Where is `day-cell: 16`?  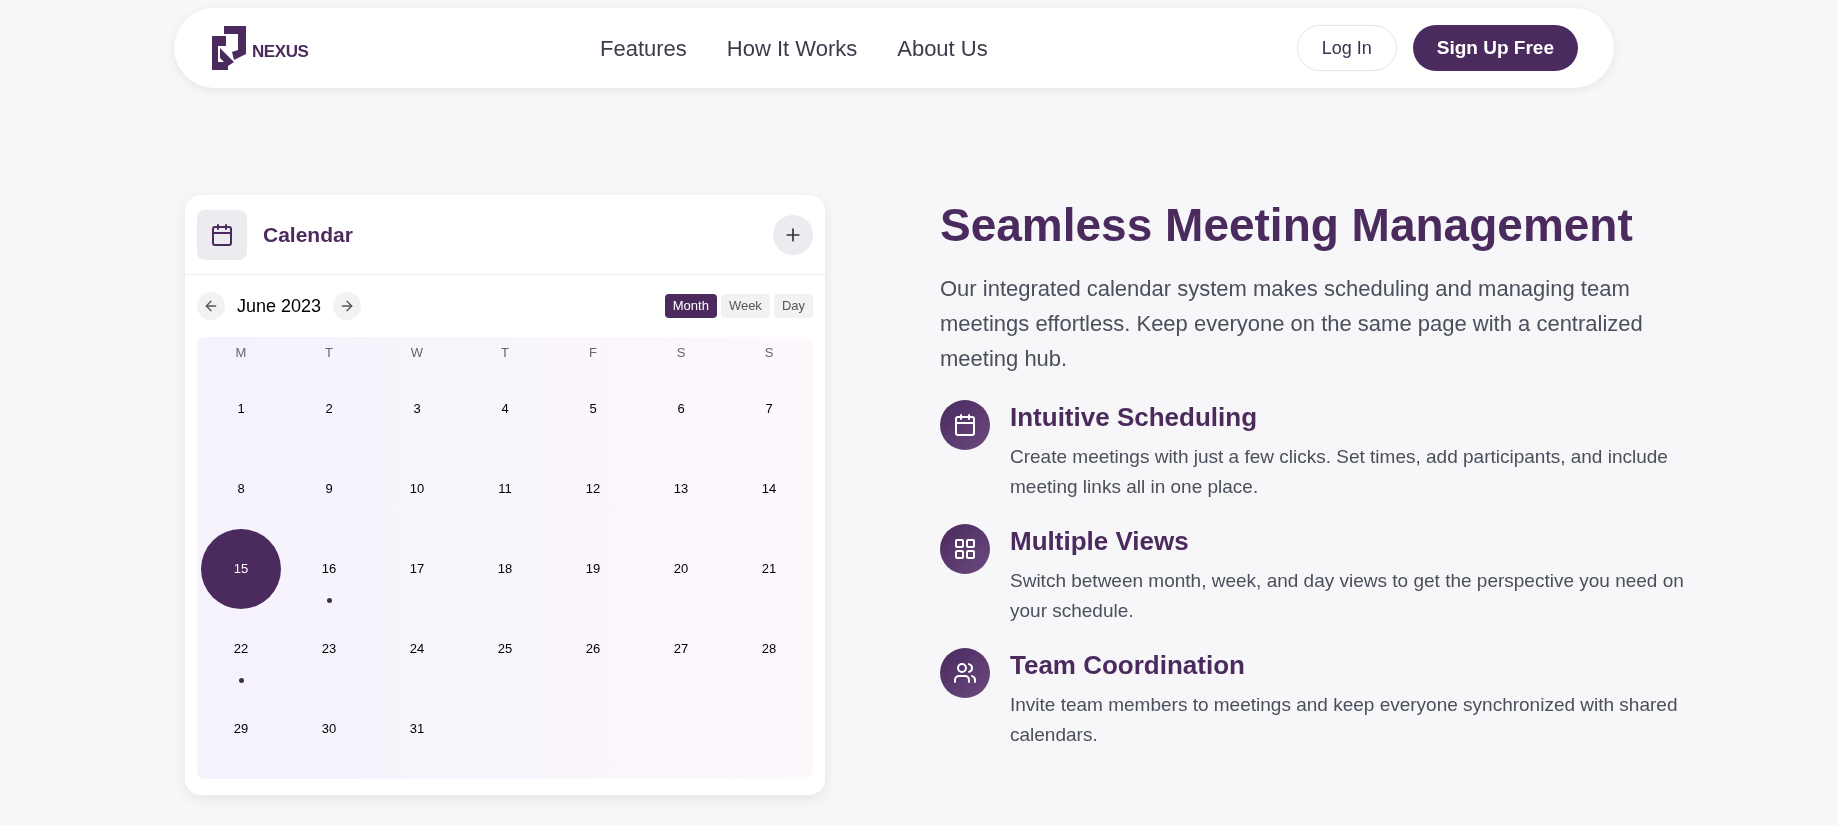 day-cell: 16 is located at coordinates (329, 569).